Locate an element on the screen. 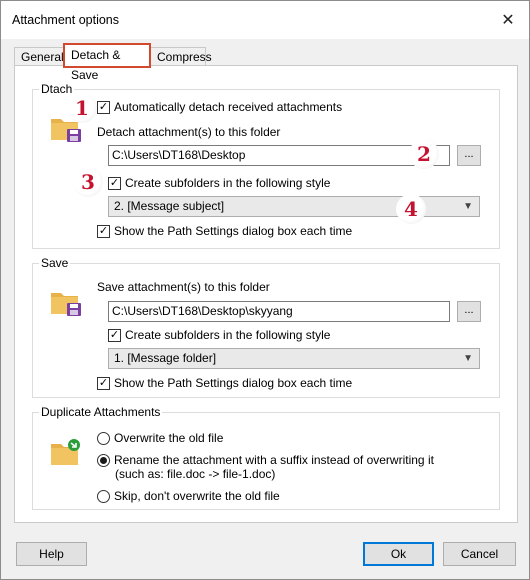 Image resolution: width=530 pixels, height=580 pixels. save-folder-input: C:\Users\DT168\Desktop\skyyang is located at coordinates (279, 311).